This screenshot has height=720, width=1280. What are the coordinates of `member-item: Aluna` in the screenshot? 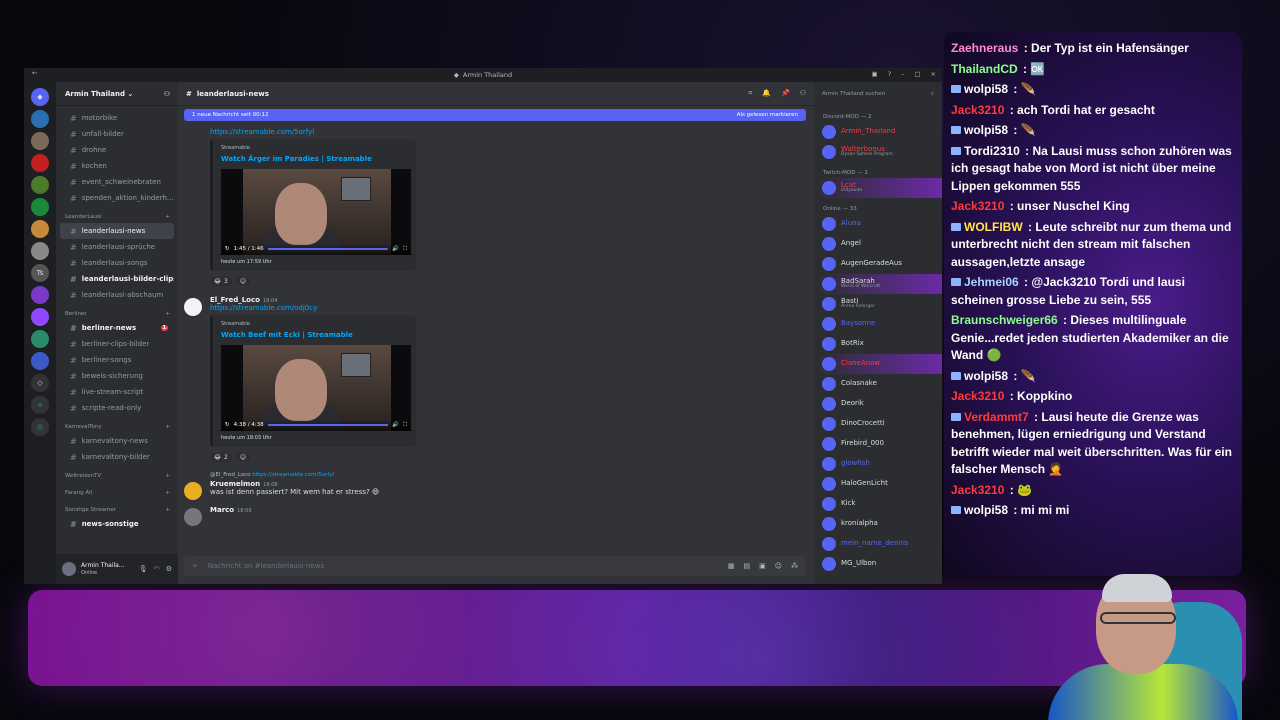 It's located at (878, 224).